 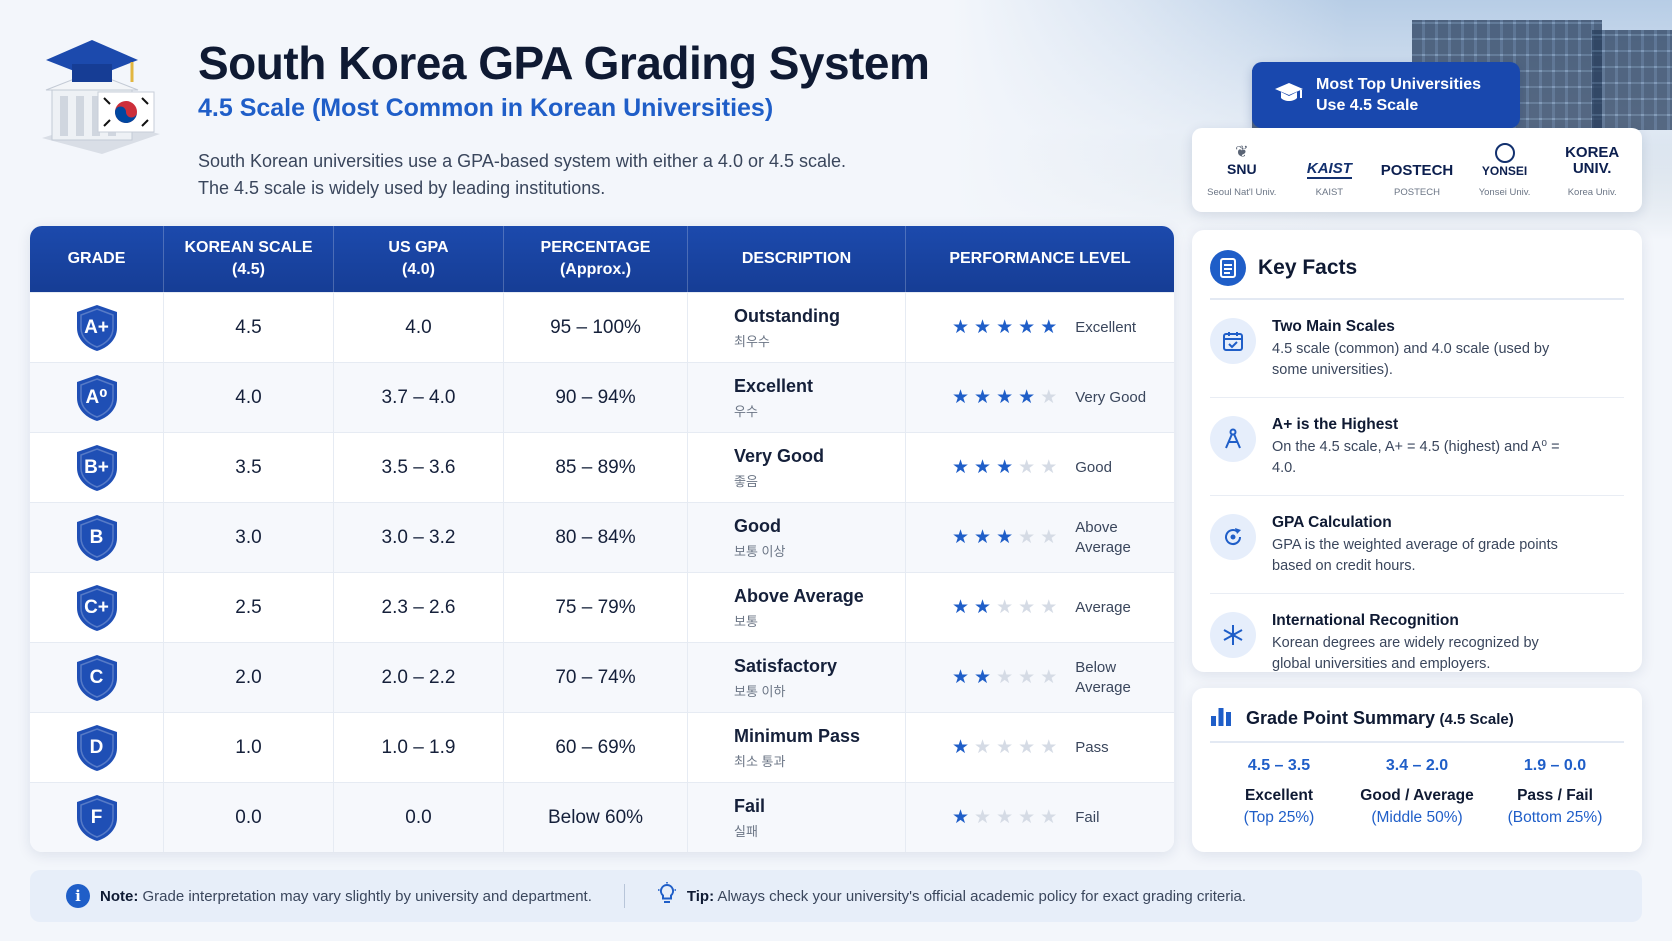 I want to click on refresh-icon, so click(x=1233, y=537).